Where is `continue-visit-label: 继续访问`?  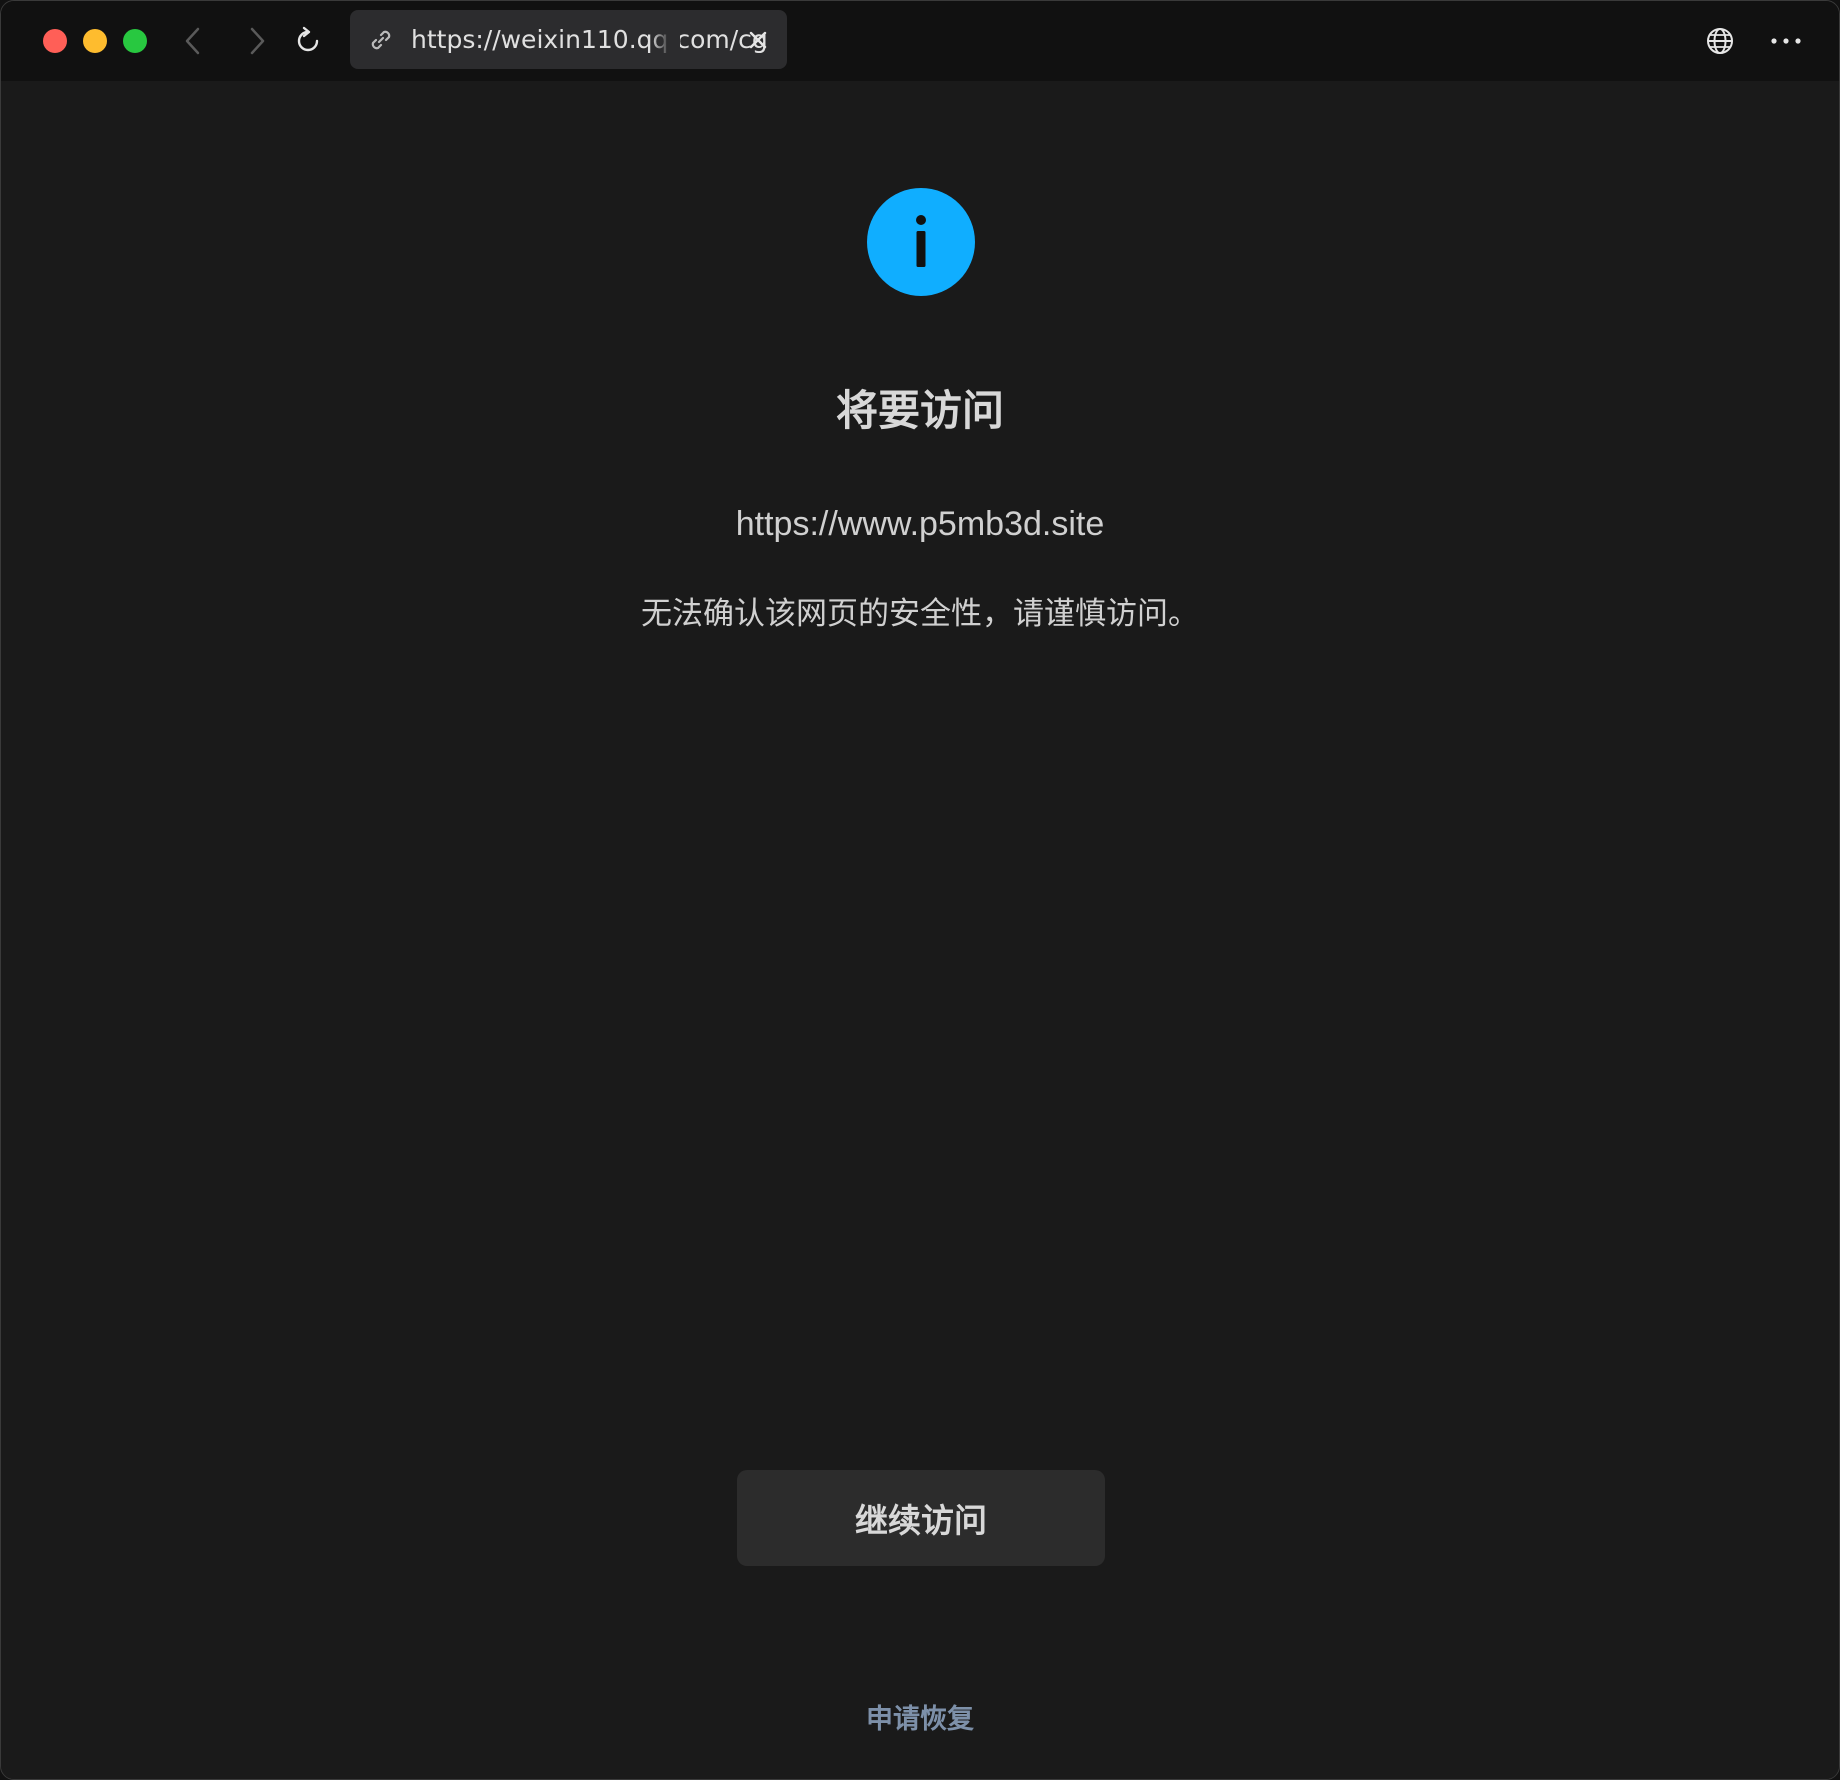 continue-visit-label: 继续访问 is located at coordinates (921, 1520).